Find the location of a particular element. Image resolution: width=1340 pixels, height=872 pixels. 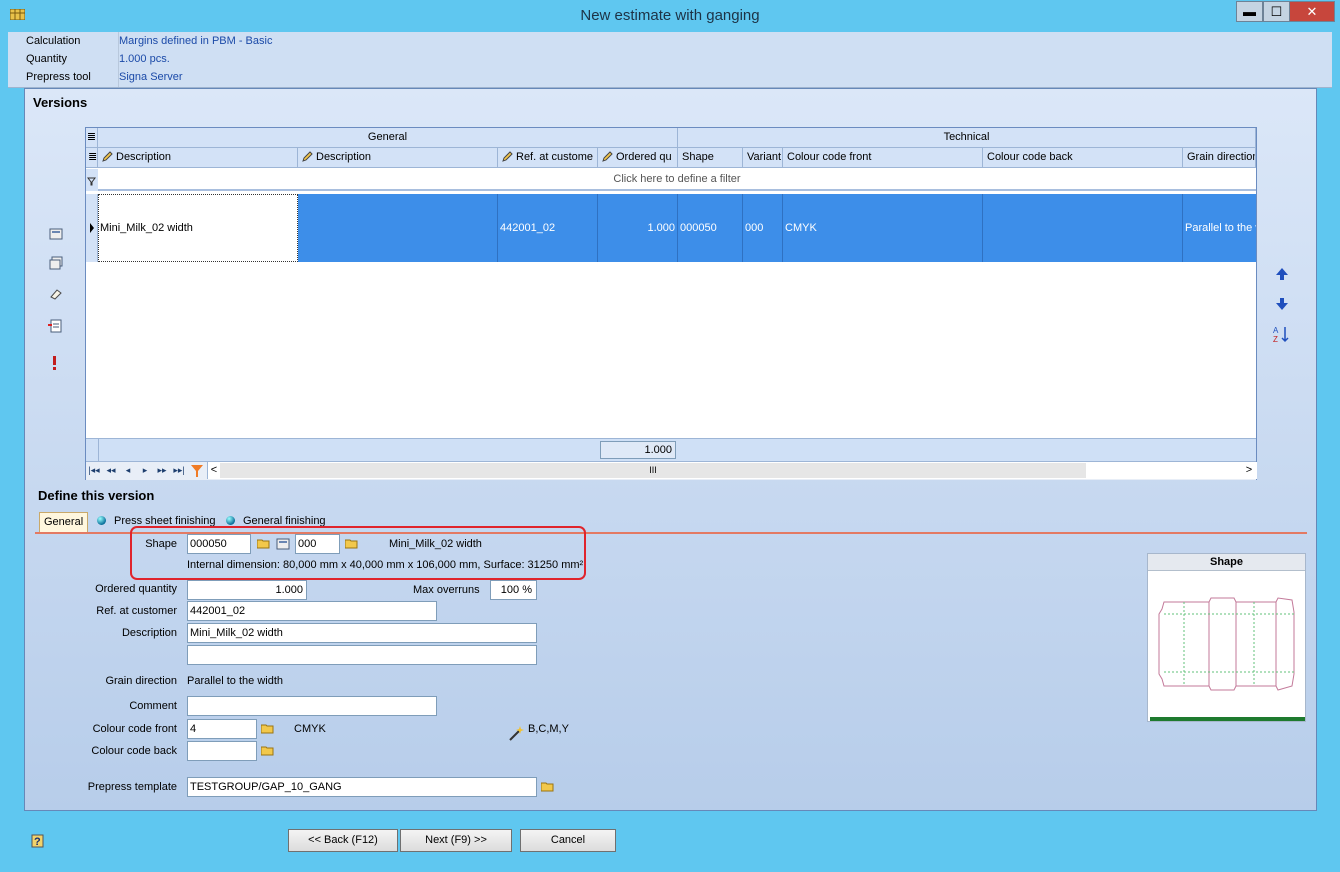

ink-list: B,C,M,Y is located at coordinates (548, 729).